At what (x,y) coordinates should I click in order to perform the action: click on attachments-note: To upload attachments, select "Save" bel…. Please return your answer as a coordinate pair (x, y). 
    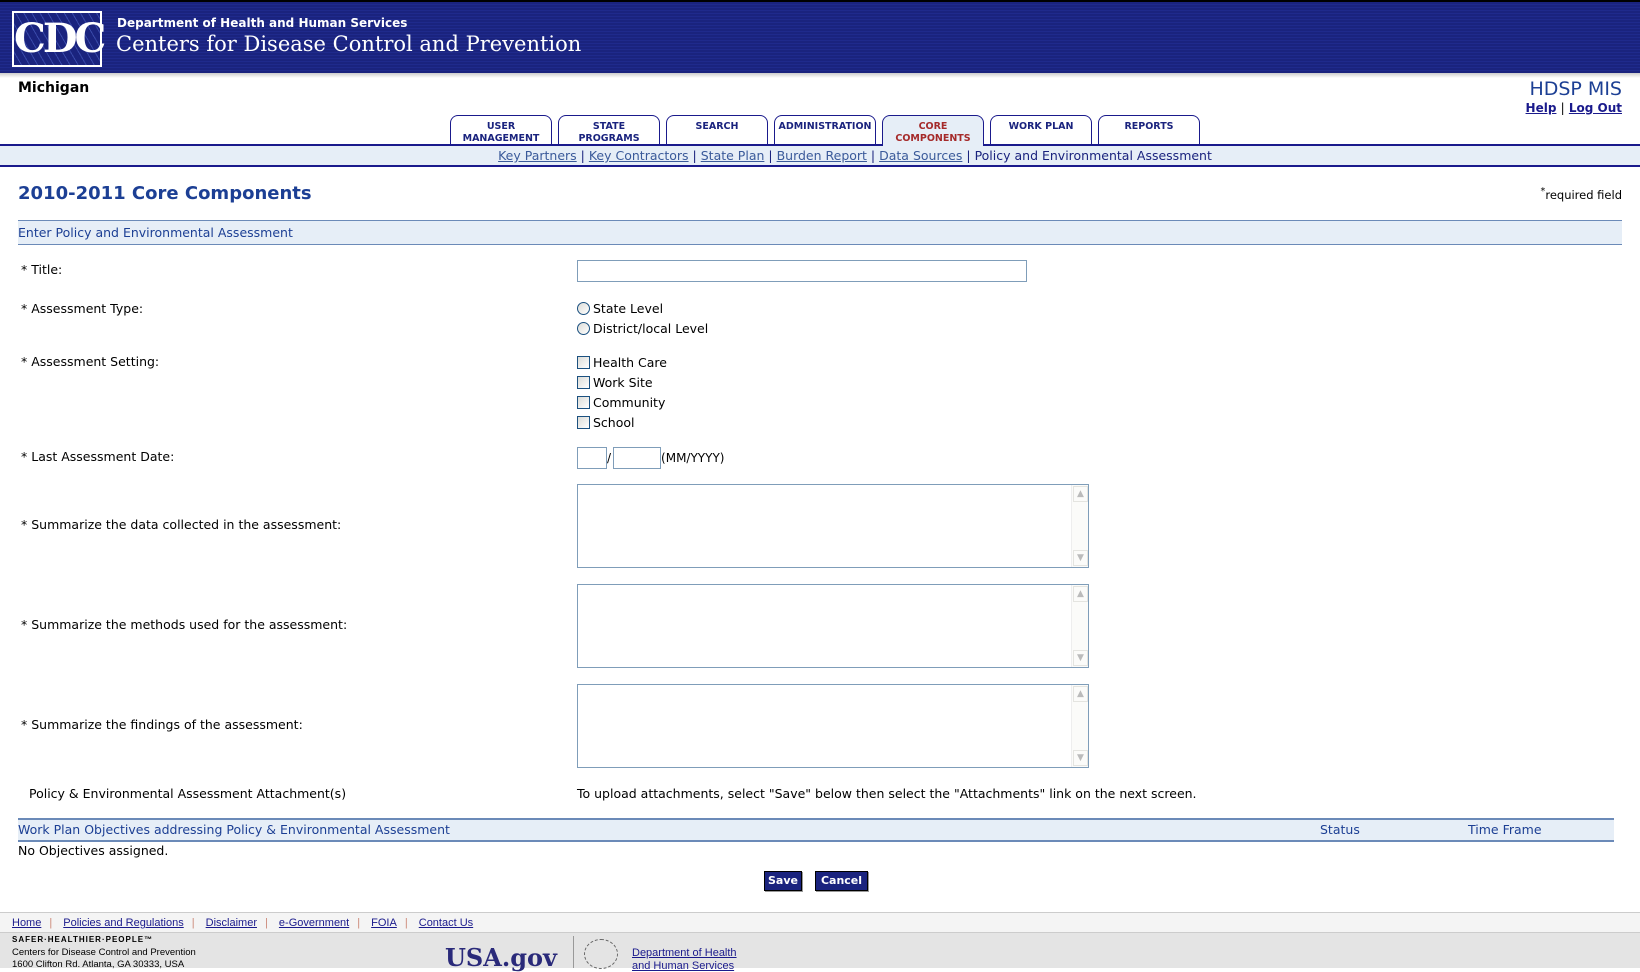
    Looking at the image, I should click on (887, 793).